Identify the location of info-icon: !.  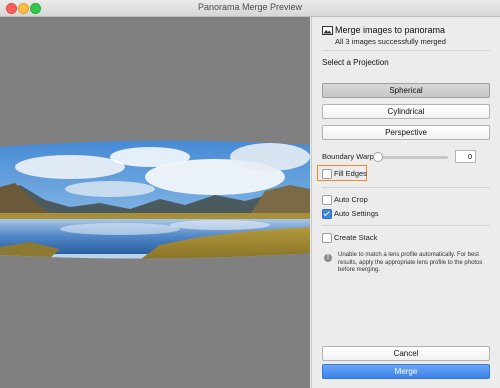
(328, 258).